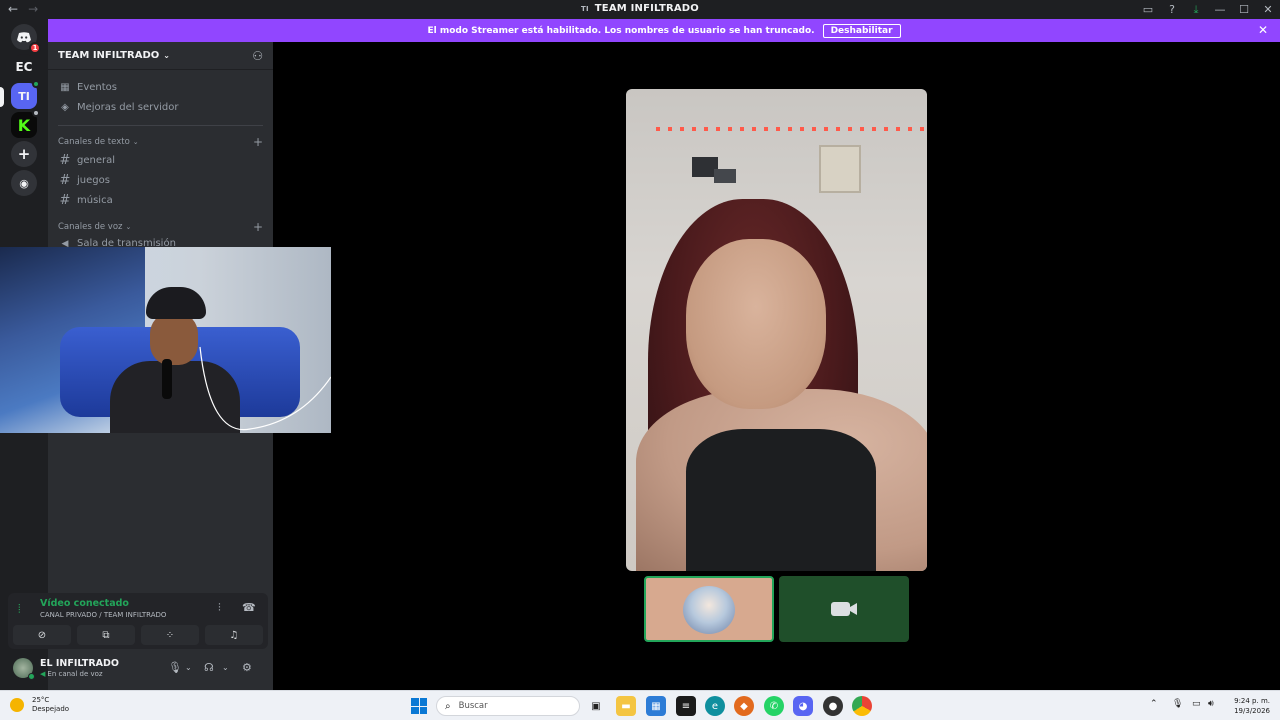 The width and height of the screenshot is (1280, 720). What do you see at coordinates (1148, 9) in the screenshot?
I see `inbox-icon: ▭` at bounding box center [1148, 9].